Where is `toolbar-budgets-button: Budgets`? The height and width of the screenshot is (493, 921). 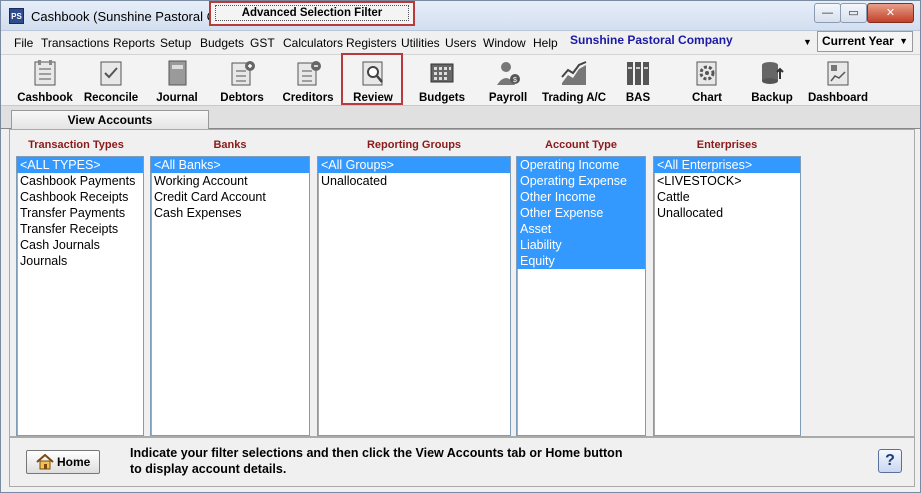 toolbar-budgets-button: Budgets is located at coordinates (442, 82).